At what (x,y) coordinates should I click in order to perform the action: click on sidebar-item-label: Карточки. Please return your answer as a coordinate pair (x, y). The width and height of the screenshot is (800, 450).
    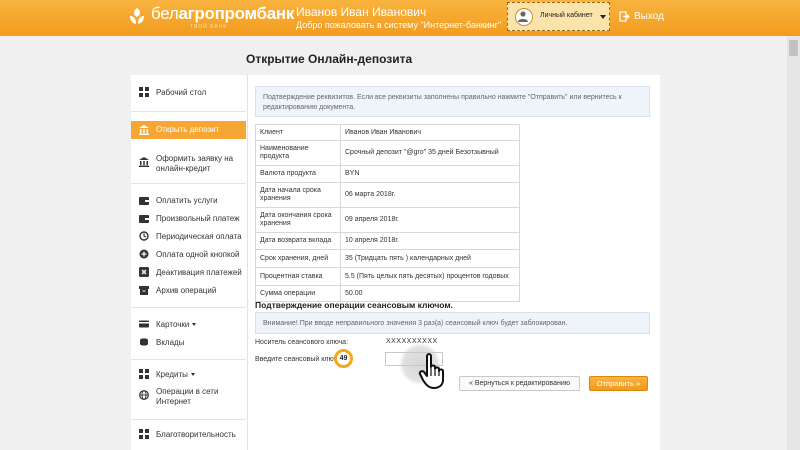
    Looking at the image, I should click on (176, 325).